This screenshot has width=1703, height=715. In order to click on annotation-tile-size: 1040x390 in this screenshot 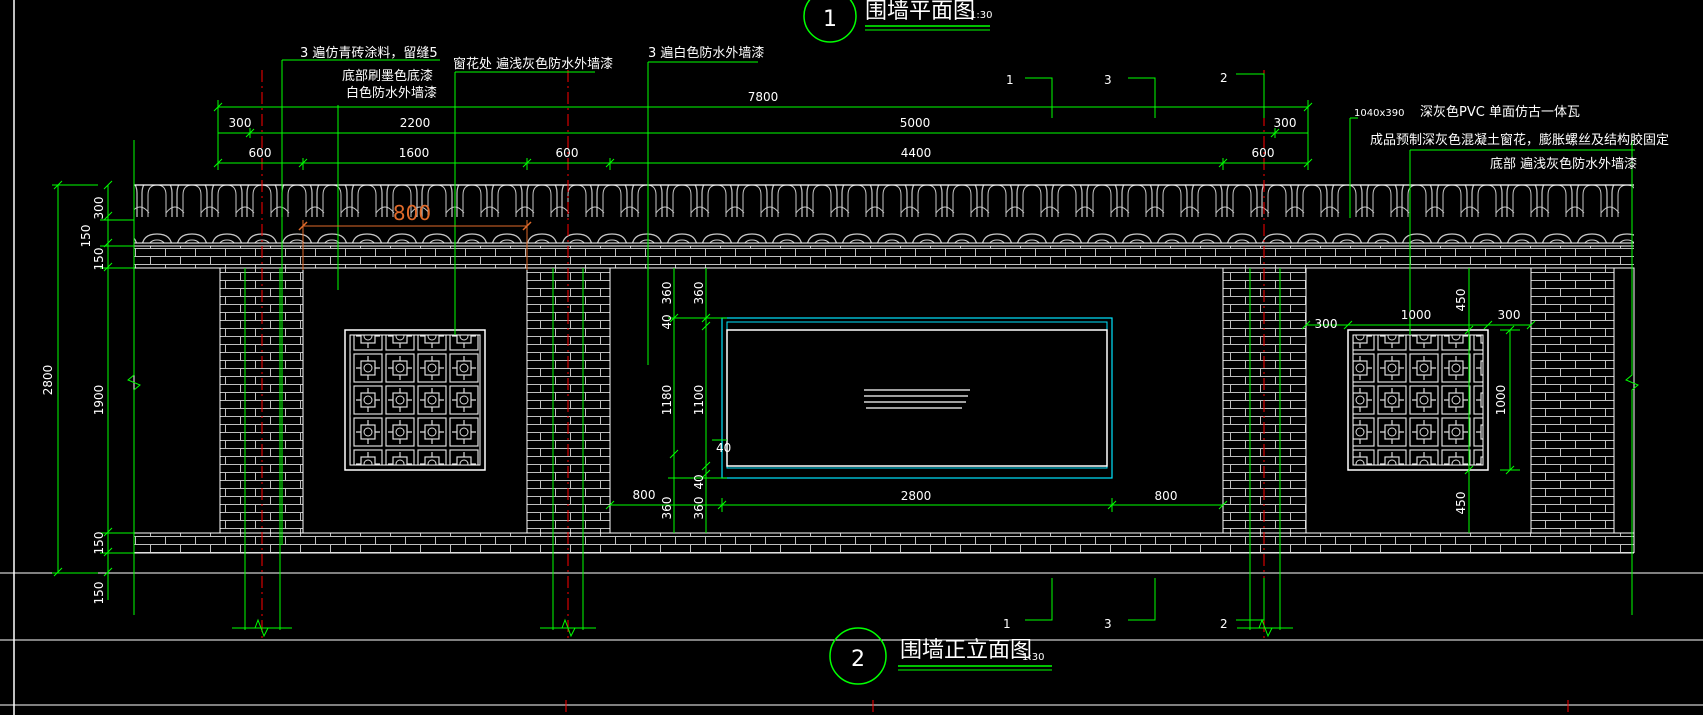, I will do `click(1379, 113)`.